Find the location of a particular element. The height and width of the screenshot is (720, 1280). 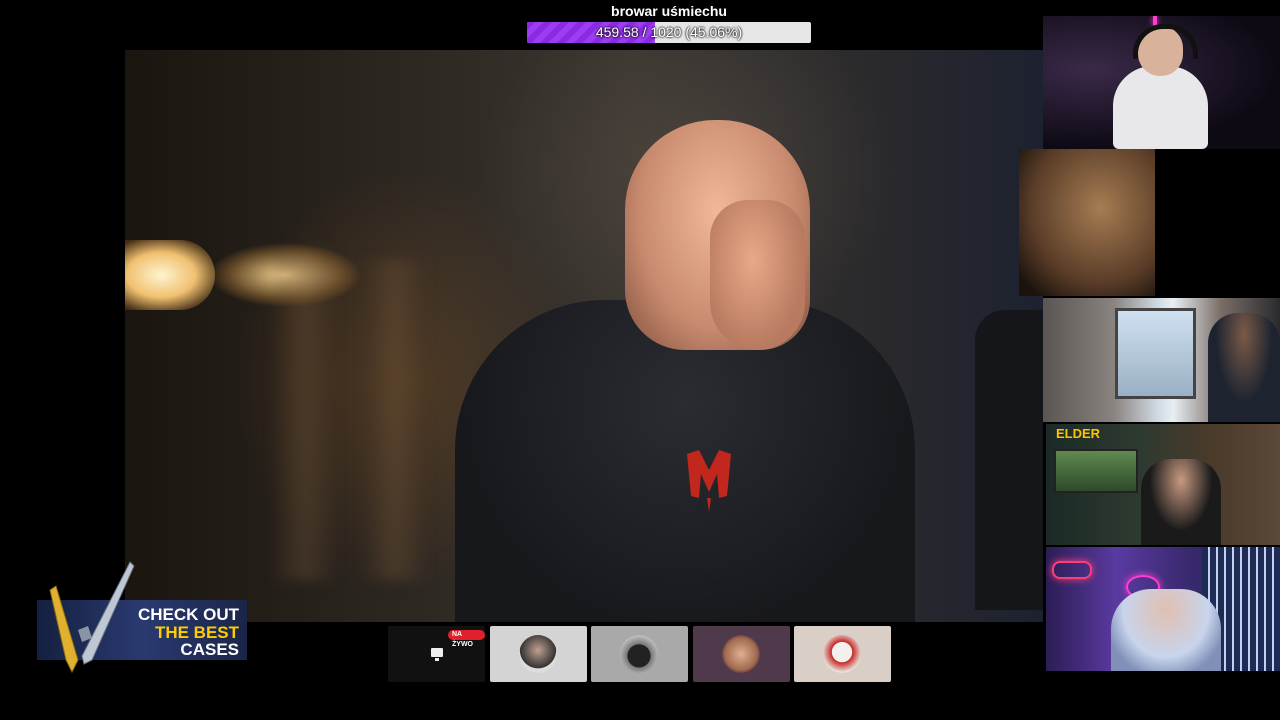

hoodie-logo-icon is located at coordinates (709, 481).